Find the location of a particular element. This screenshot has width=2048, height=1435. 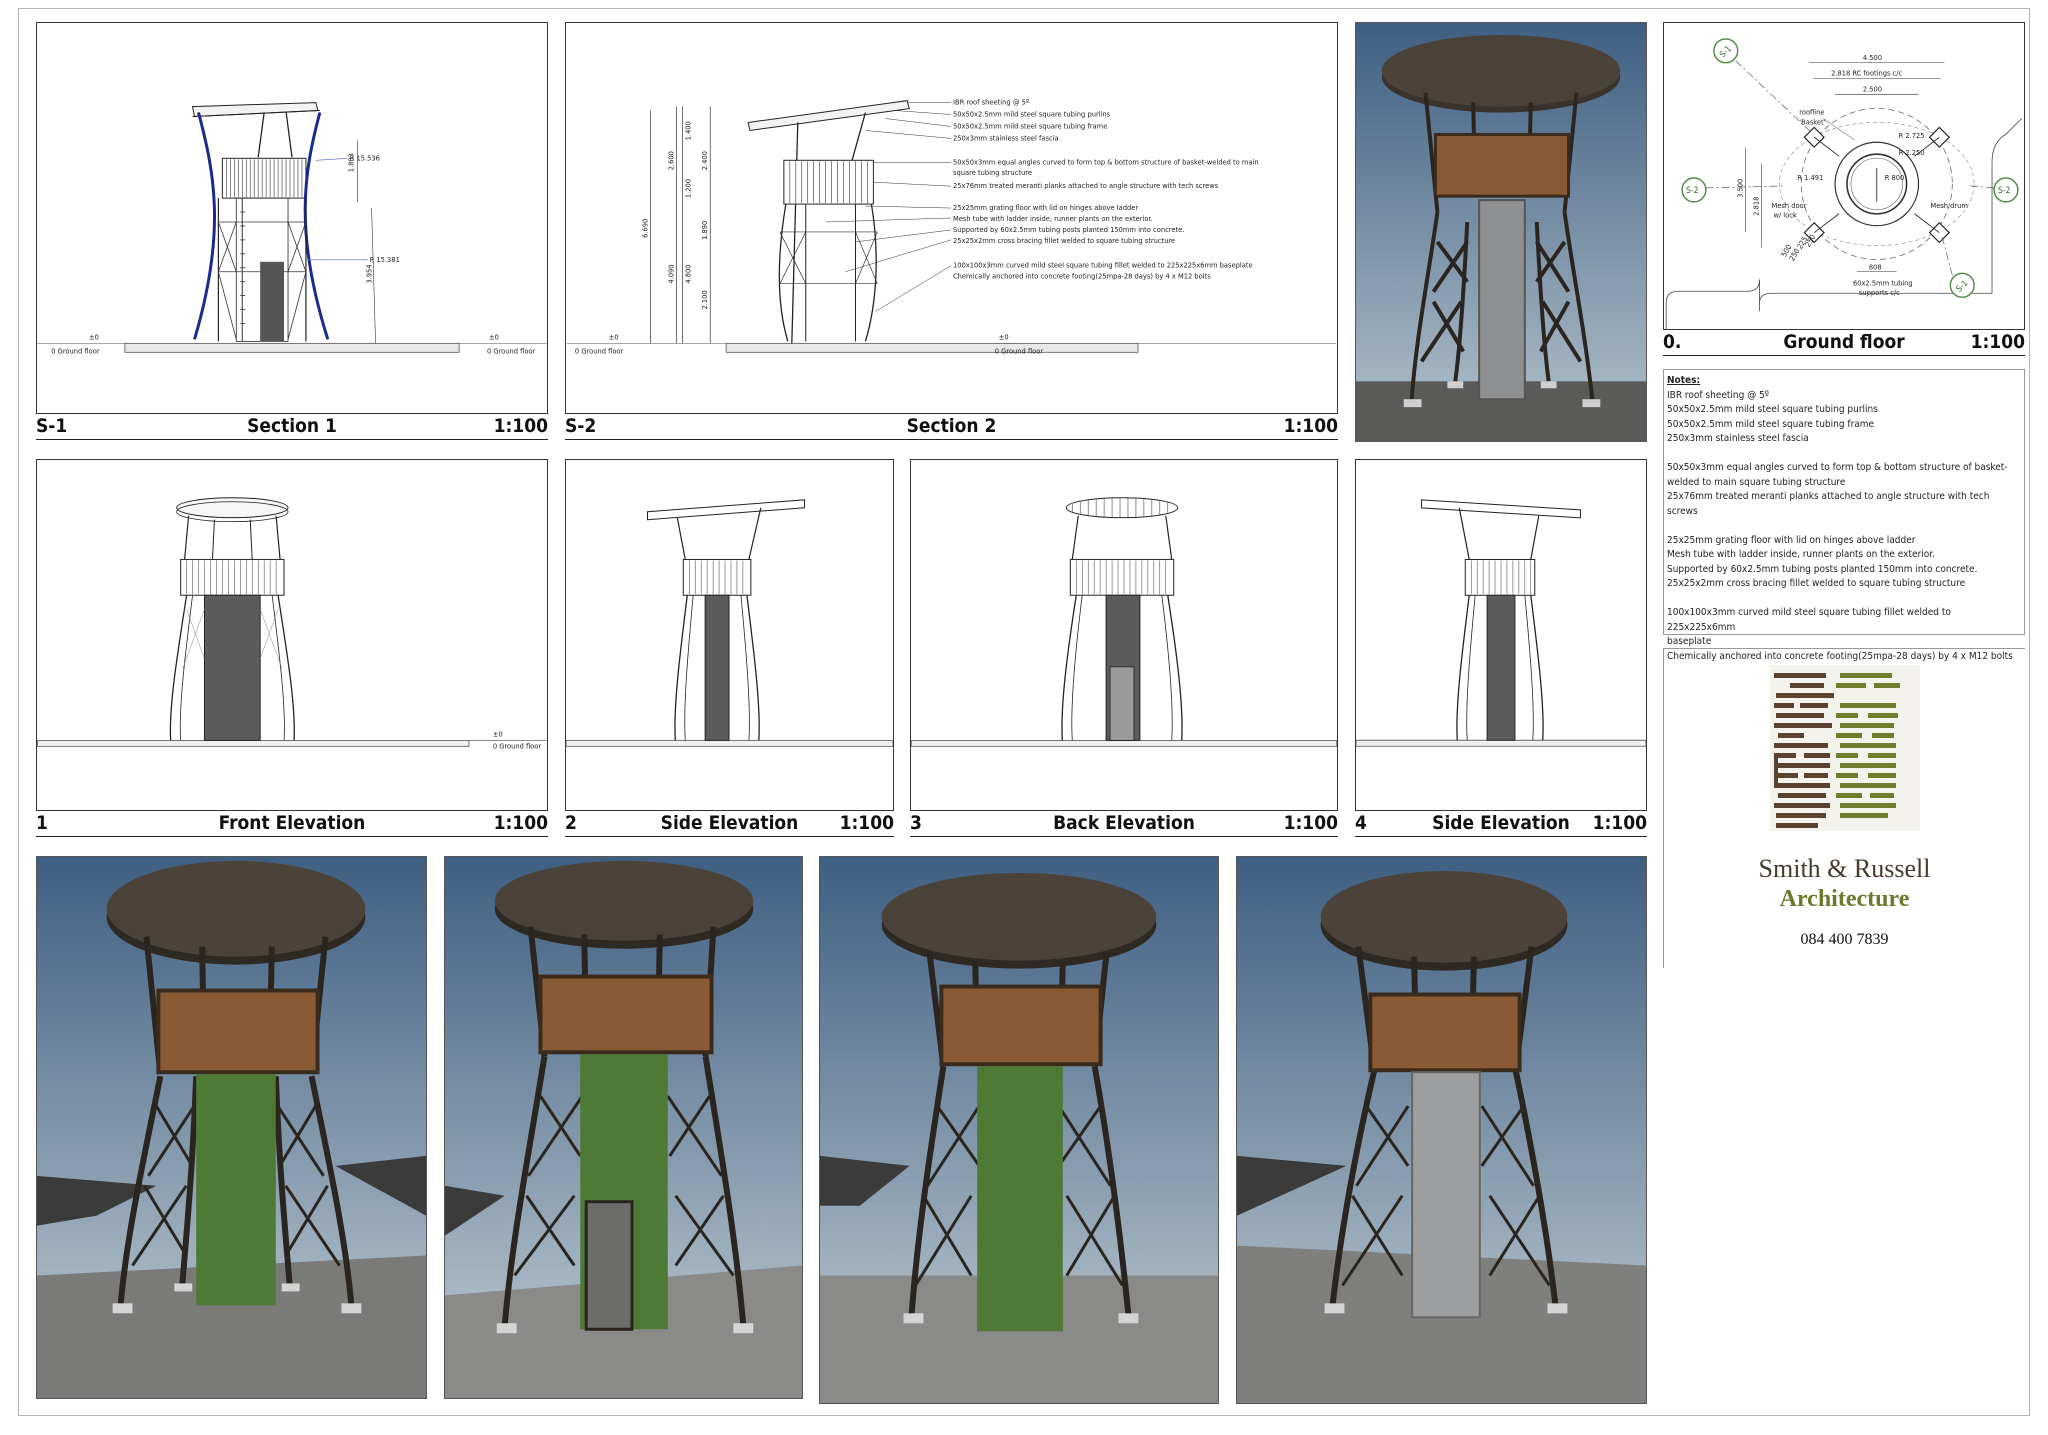

annotation: square tubing structure is located at coordinates (992, 172).